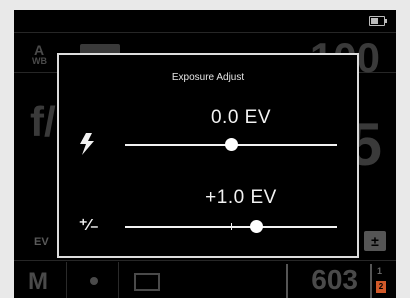  What do you see at coordinates (147, 282) in the screenshot?
I see `drive-mode-icon` at bounding box center [147, 282].